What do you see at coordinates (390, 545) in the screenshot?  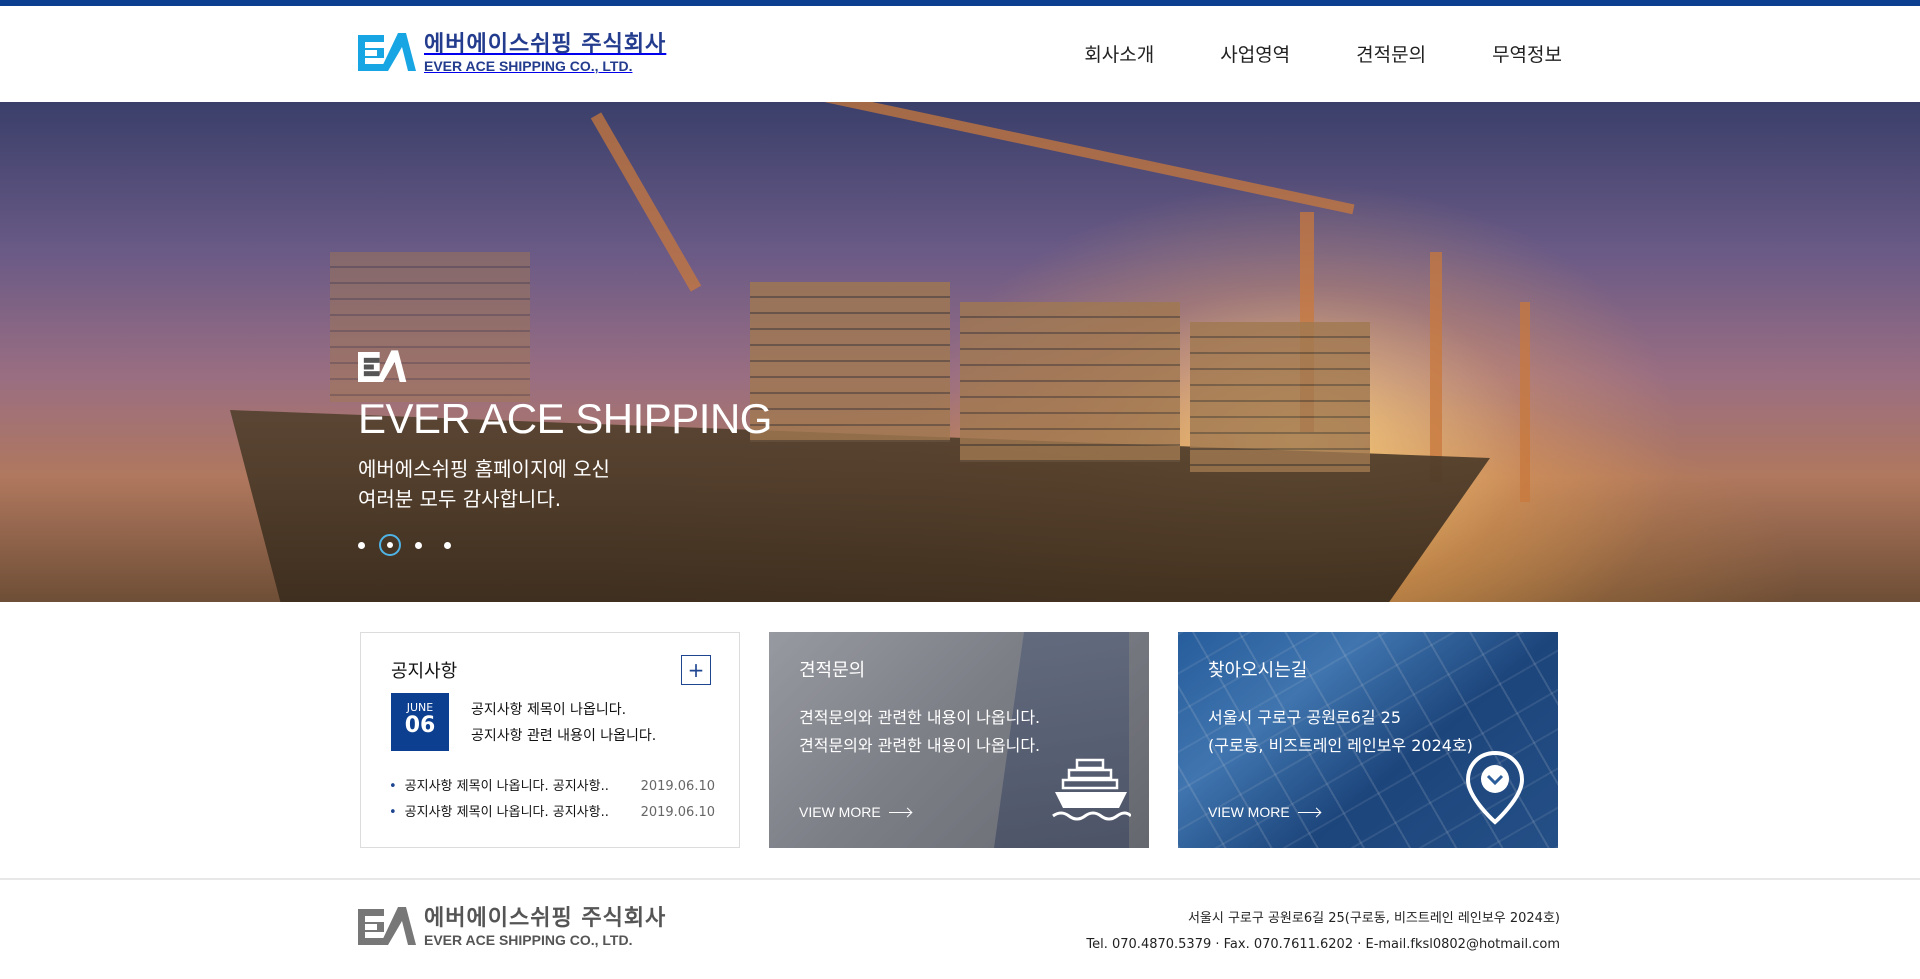 I see `slider-dot-active` at bounding box center [390, 545].